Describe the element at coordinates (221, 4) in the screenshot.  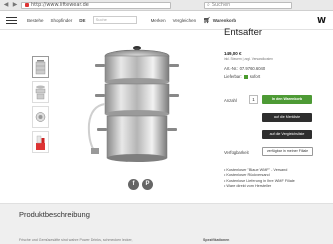
I see `browser-search-placeholder: Suchen` at that location.